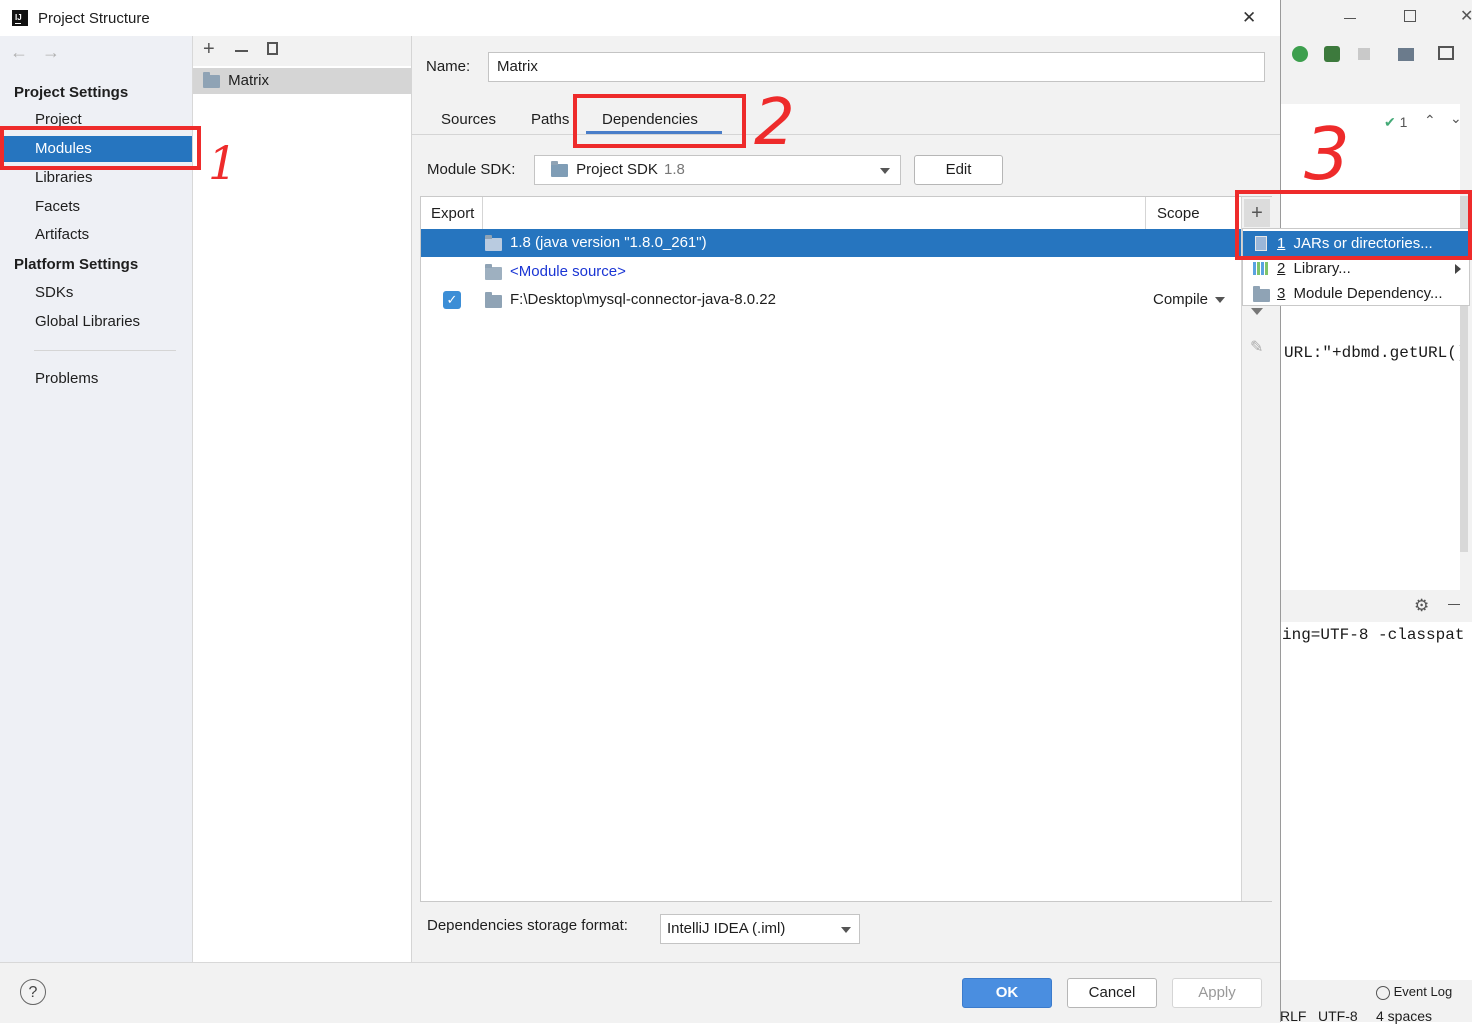  Describe the element at coordinates (1249, 18) in the screenshot. I see `close-icon: ✕` at that location.